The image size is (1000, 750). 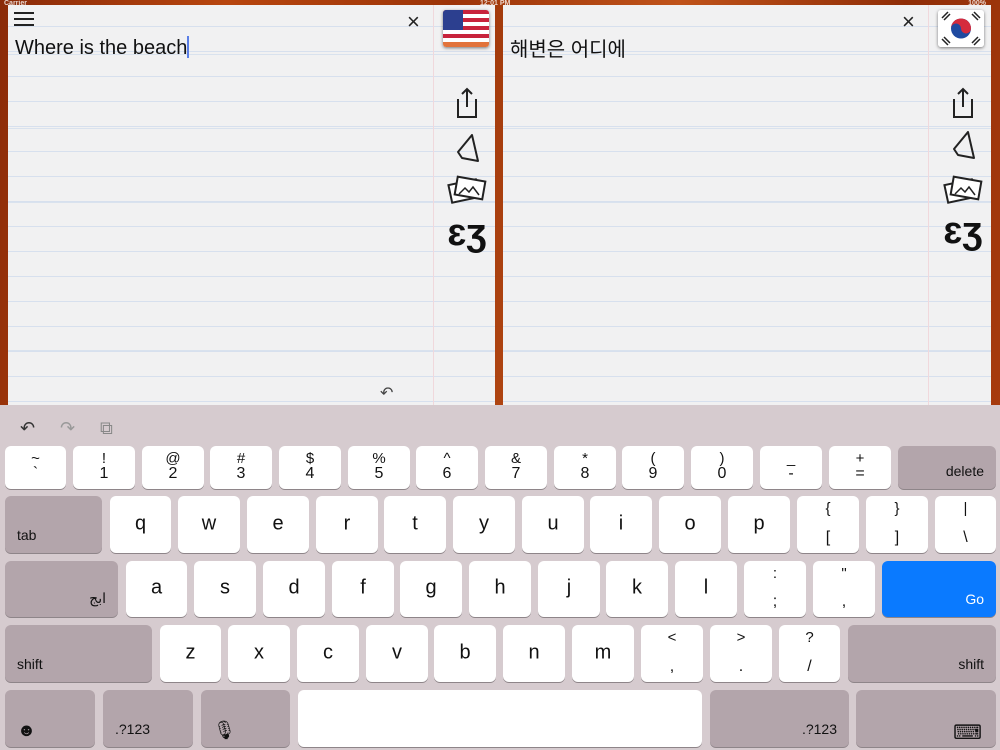 What do you see at coordinates (245, 718) in the screenshot?
I see `key-key: 🎙` at bounding box center [245, 718].